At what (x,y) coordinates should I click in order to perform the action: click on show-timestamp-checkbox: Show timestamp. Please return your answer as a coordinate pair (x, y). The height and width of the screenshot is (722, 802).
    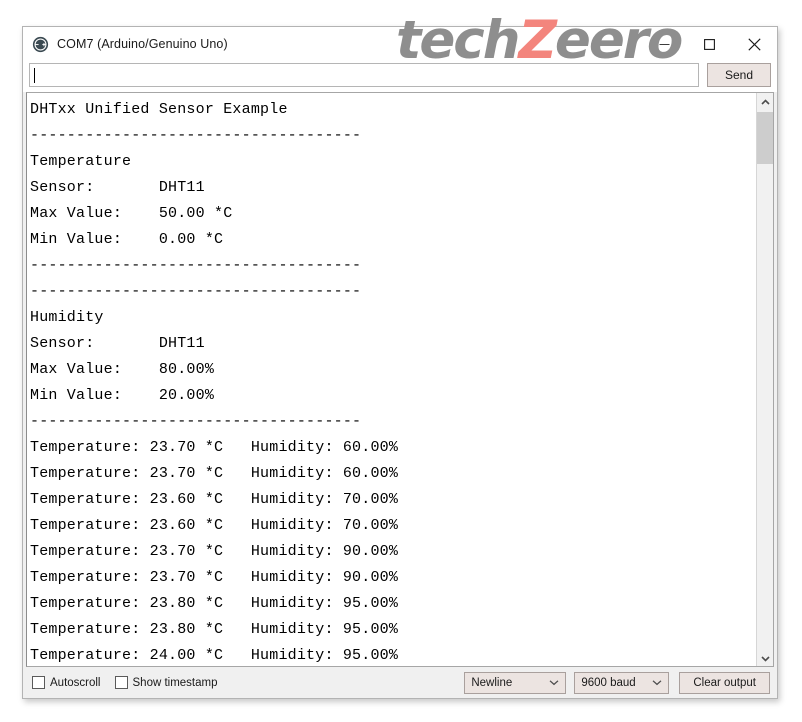
    Looking at the image, I should click on (166, 682).